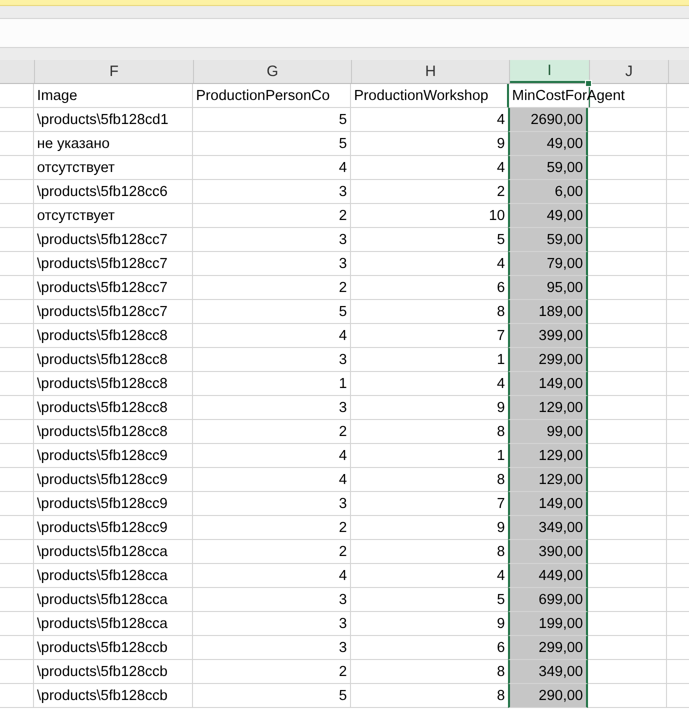 This screenshot has height=714, width=689. I want to click on table-cell: 290,00, so click(548, 696).